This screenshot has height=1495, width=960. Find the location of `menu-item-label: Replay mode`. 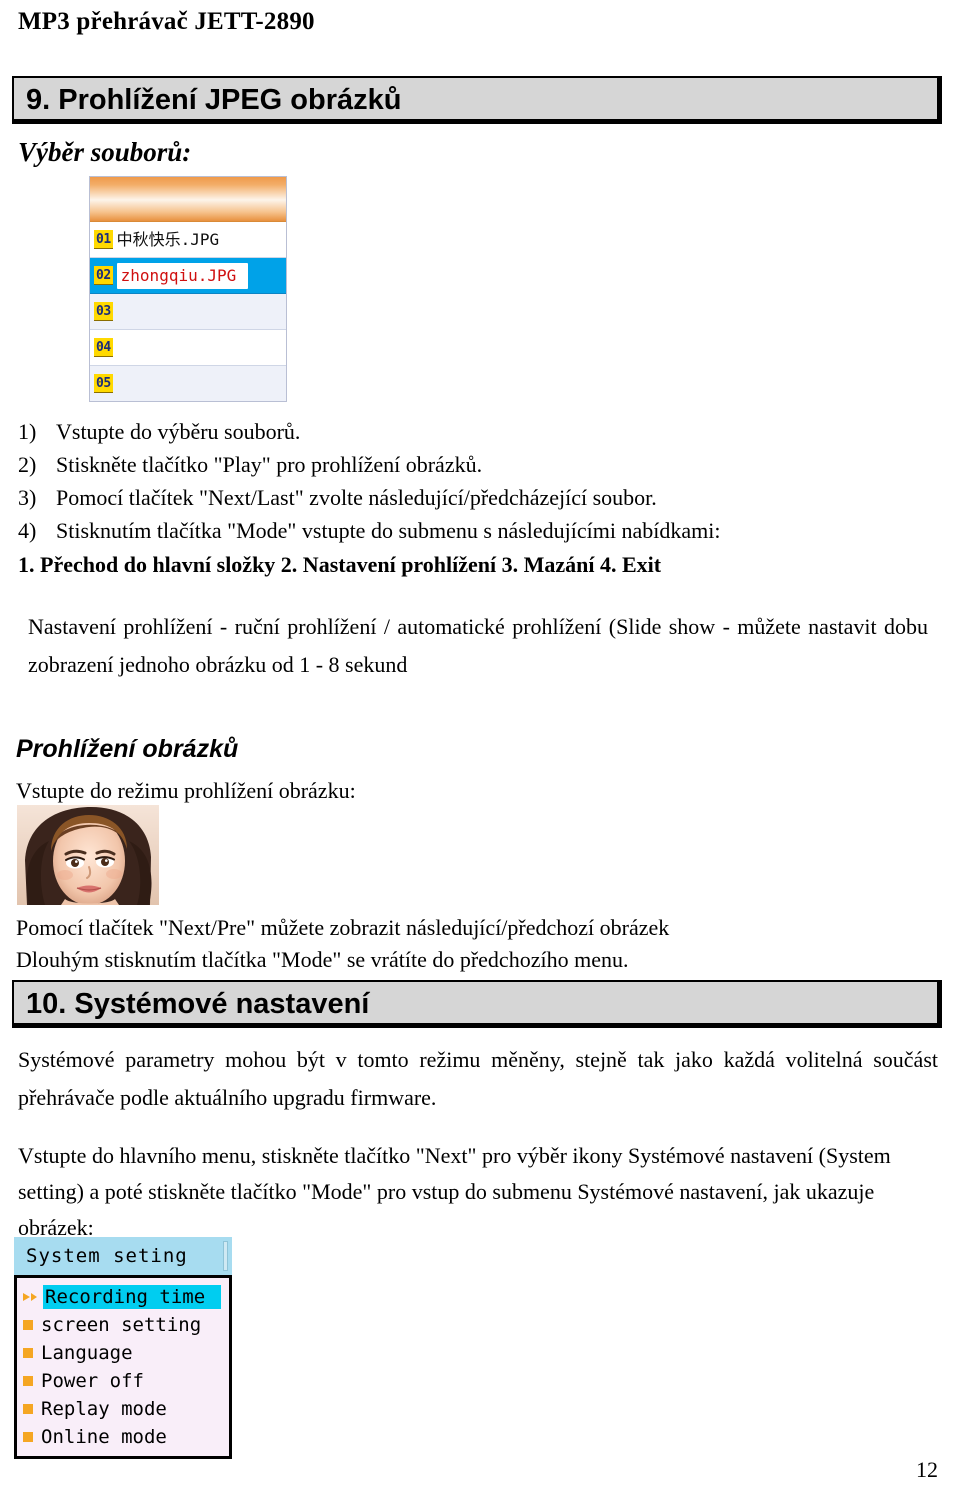

menu-item-label: Replay mode is located at coordinates (104, 1409).